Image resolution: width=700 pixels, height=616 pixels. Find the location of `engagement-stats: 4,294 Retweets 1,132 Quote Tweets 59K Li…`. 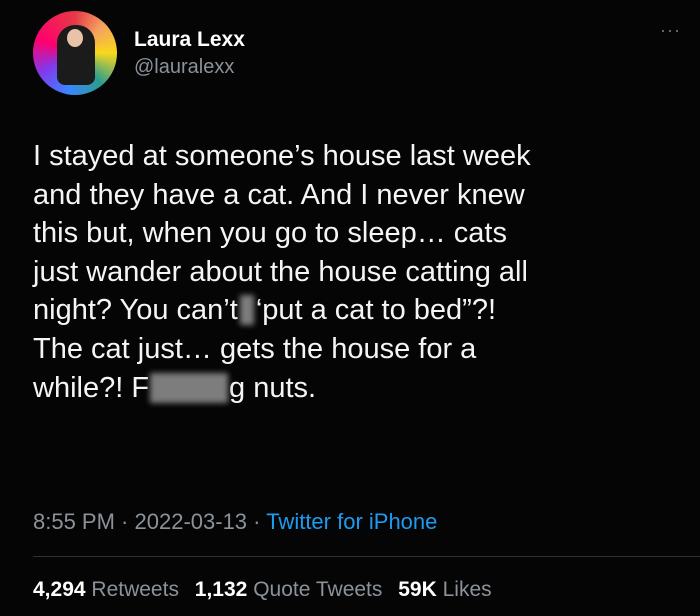

engagement-stats: 4,294 Retweets 1,132 Quote Tweets 59K Li… is located at coordinates (267, 590).